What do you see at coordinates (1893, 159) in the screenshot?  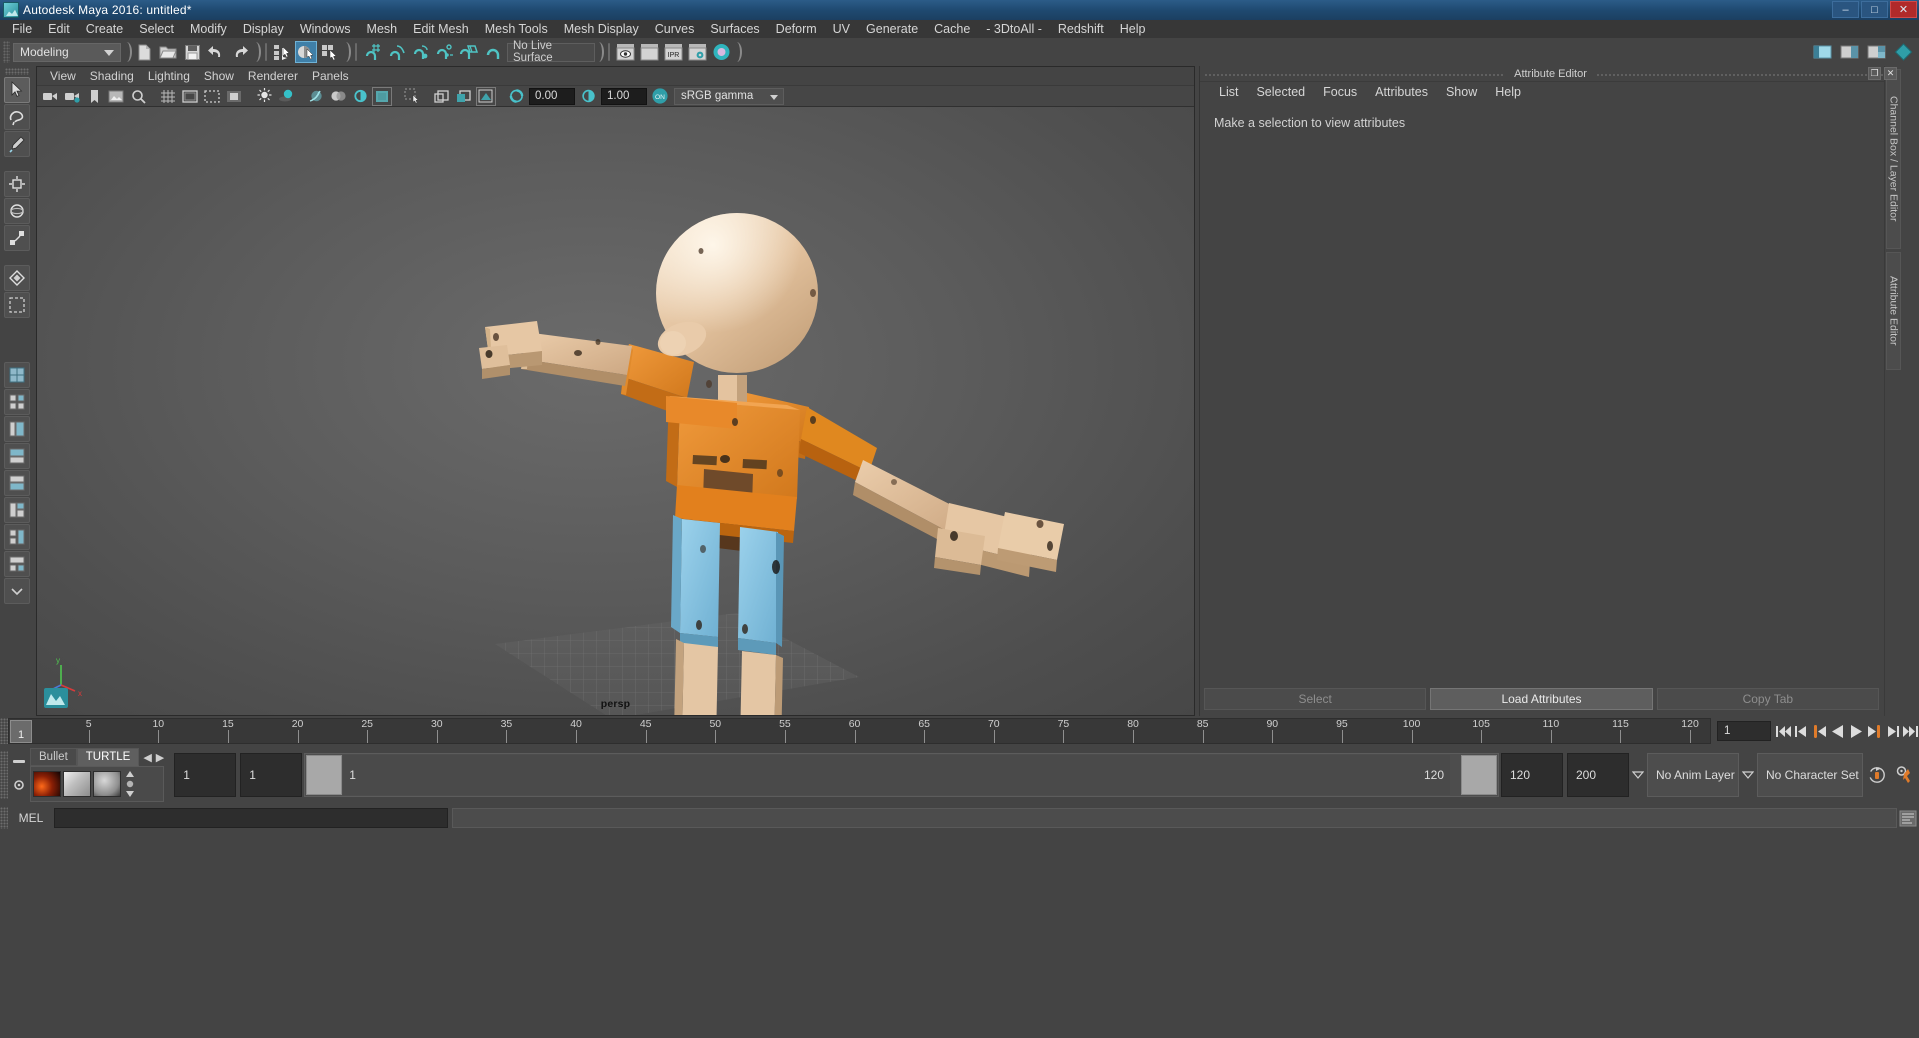 I see `tab-channel-box-layer-editor: Channel Box / Layer Editor` at bounding box center [1893, 159].